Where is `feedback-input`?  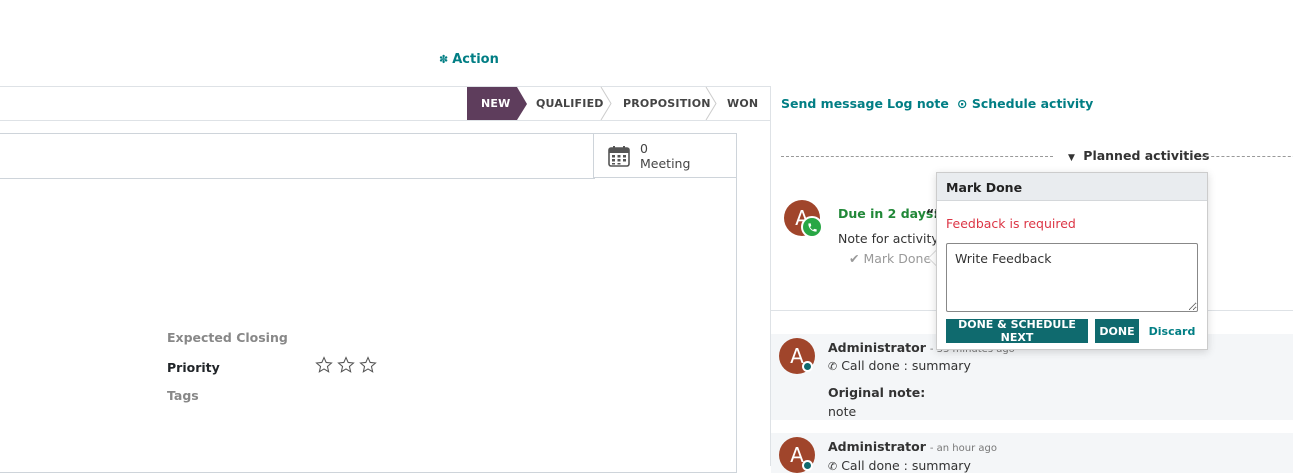 feedback-input is located at coordinates (1072, 277).